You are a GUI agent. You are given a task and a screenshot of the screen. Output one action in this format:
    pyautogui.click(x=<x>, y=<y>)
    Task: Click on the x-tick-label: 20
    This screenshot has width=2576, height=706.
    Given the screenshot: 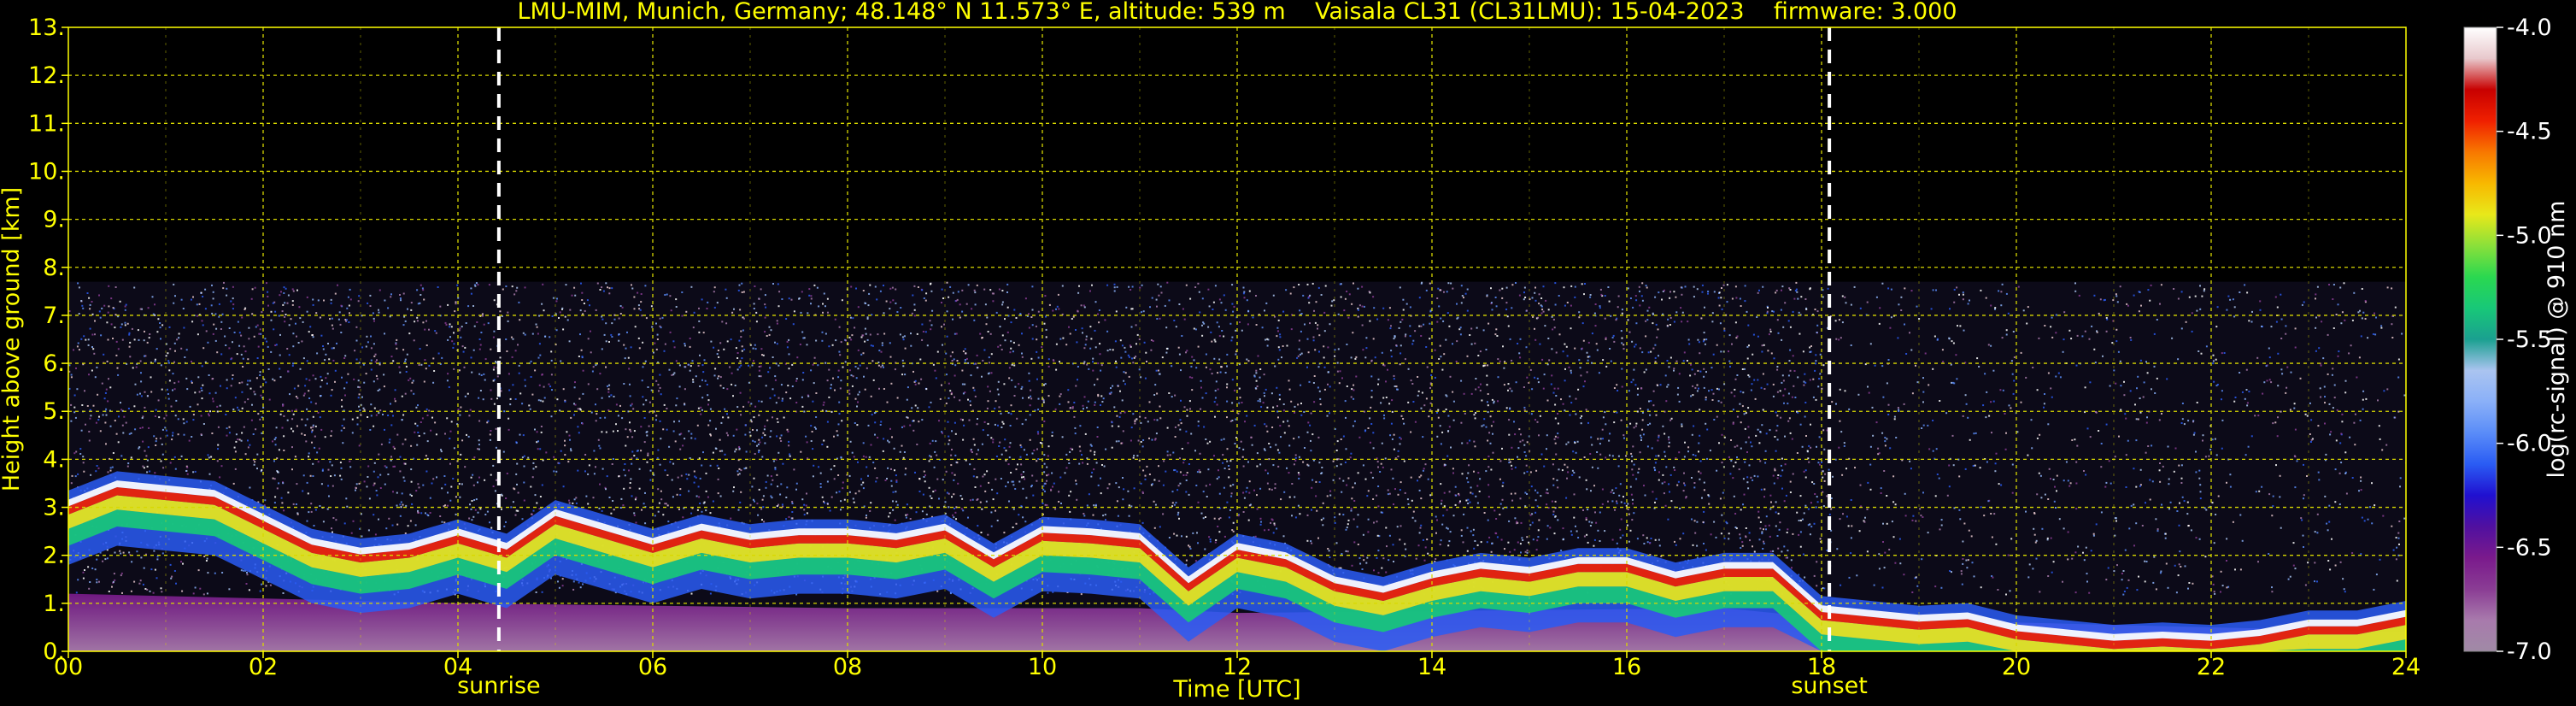 What is the action you would take?
    pyautogui.click(x=2016, y=667)
    